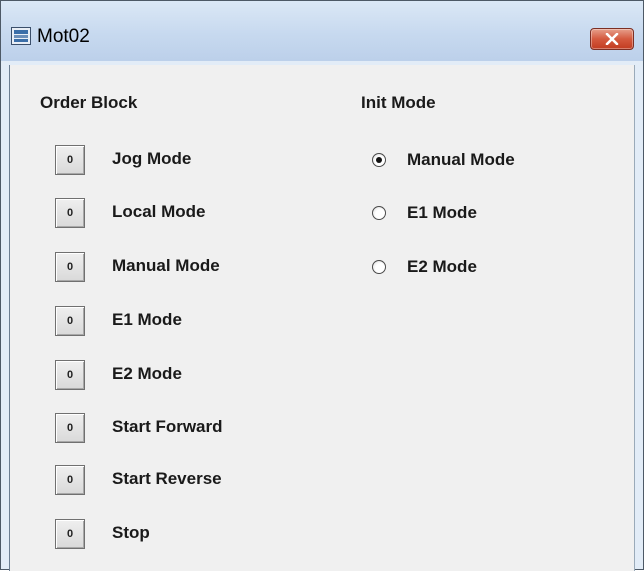  What do you see at coordinates (21, 36) in the screenshot?
I see `motor-window-icon` at bounding box center [21, 36].